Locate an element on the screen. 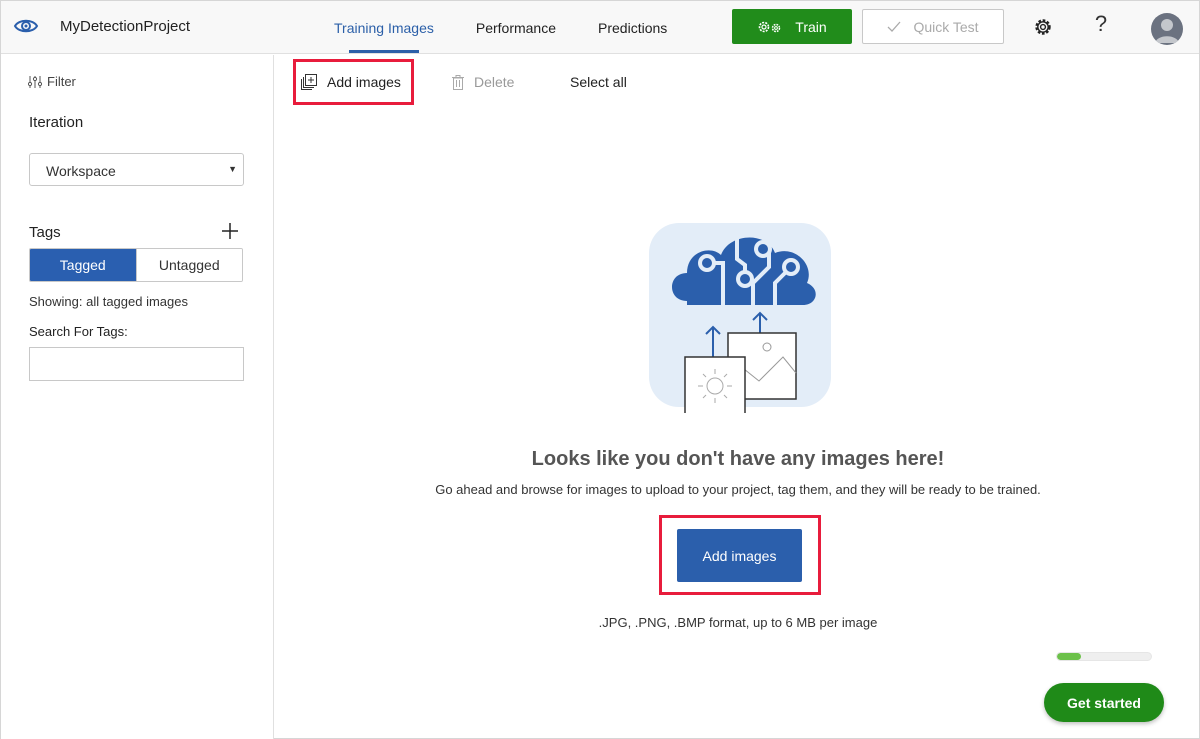  add-image-icon is located at coordinates (309, 82).